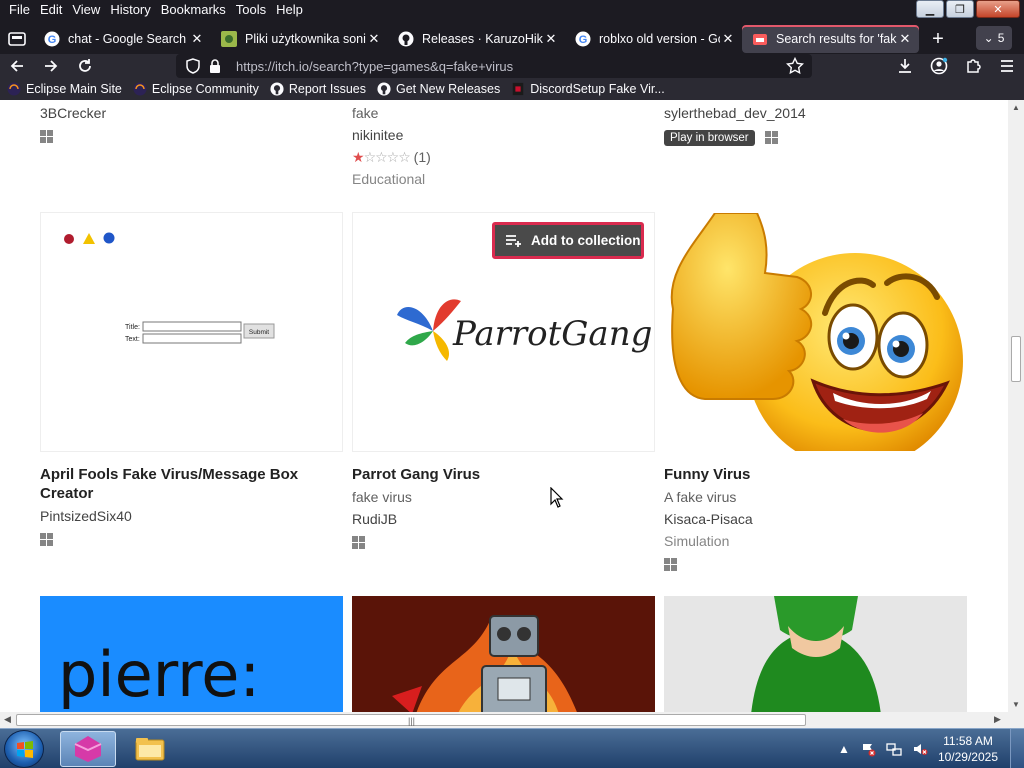  What do you see at coordinates (894, 749) in the screenshot?
I see `network-icon` at bounding box center [894, 749].